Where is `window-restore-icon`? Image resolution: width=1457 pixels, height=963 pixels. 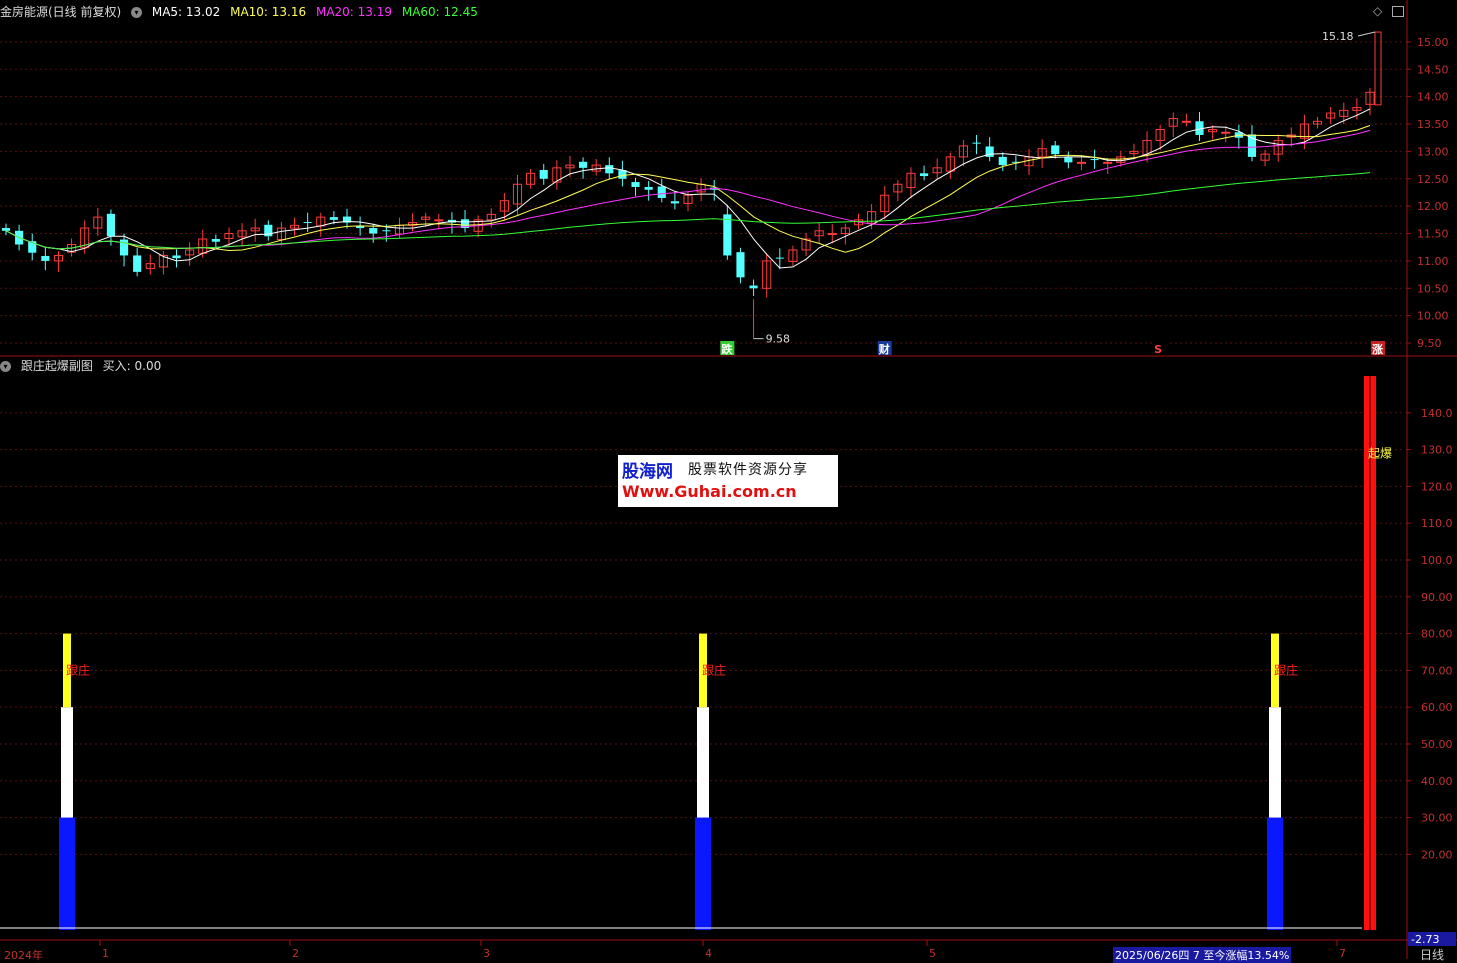
window-restore-icon is located at coordinates (1398, 11).